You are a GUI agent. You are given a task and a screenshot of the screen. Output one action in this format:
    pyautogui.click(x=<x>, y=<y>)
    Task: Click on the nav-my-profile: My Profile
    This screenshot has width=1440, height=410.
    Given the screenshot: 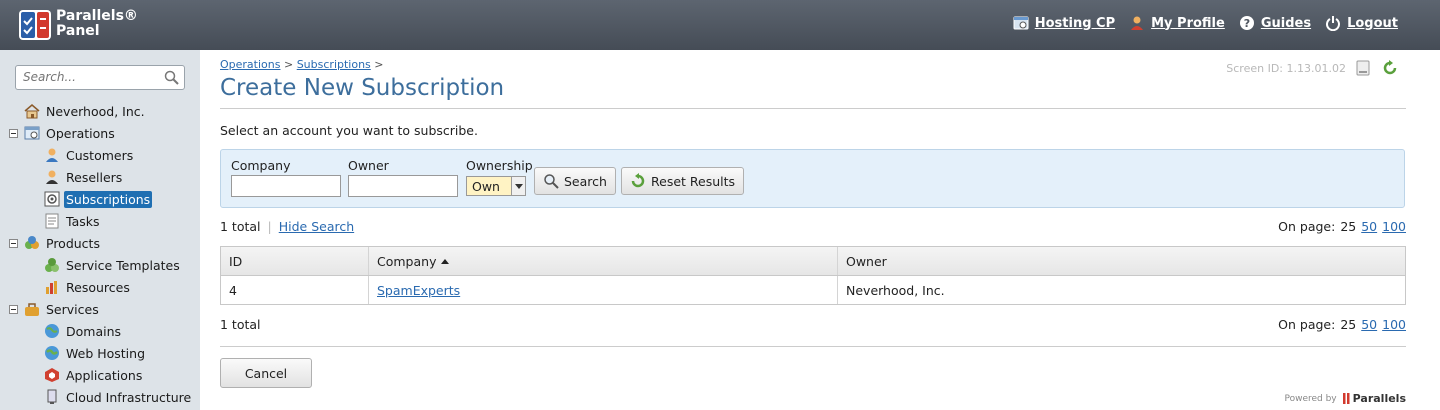 What is the action you would take?
    pyautogui.click(x=1177, y=23)
    